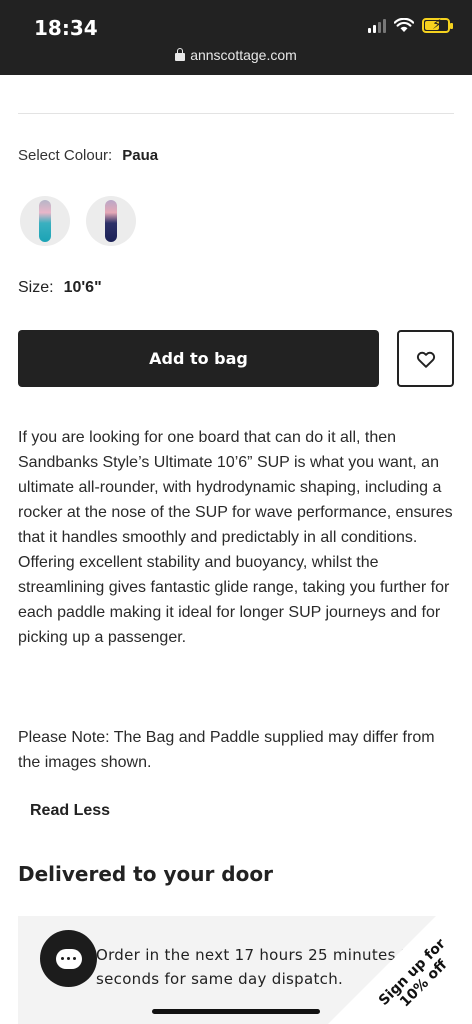  What do you see at coordinates (140, 155) in the screenshot?
I see `colour-value: Paua` at bounding box center [140, 155].